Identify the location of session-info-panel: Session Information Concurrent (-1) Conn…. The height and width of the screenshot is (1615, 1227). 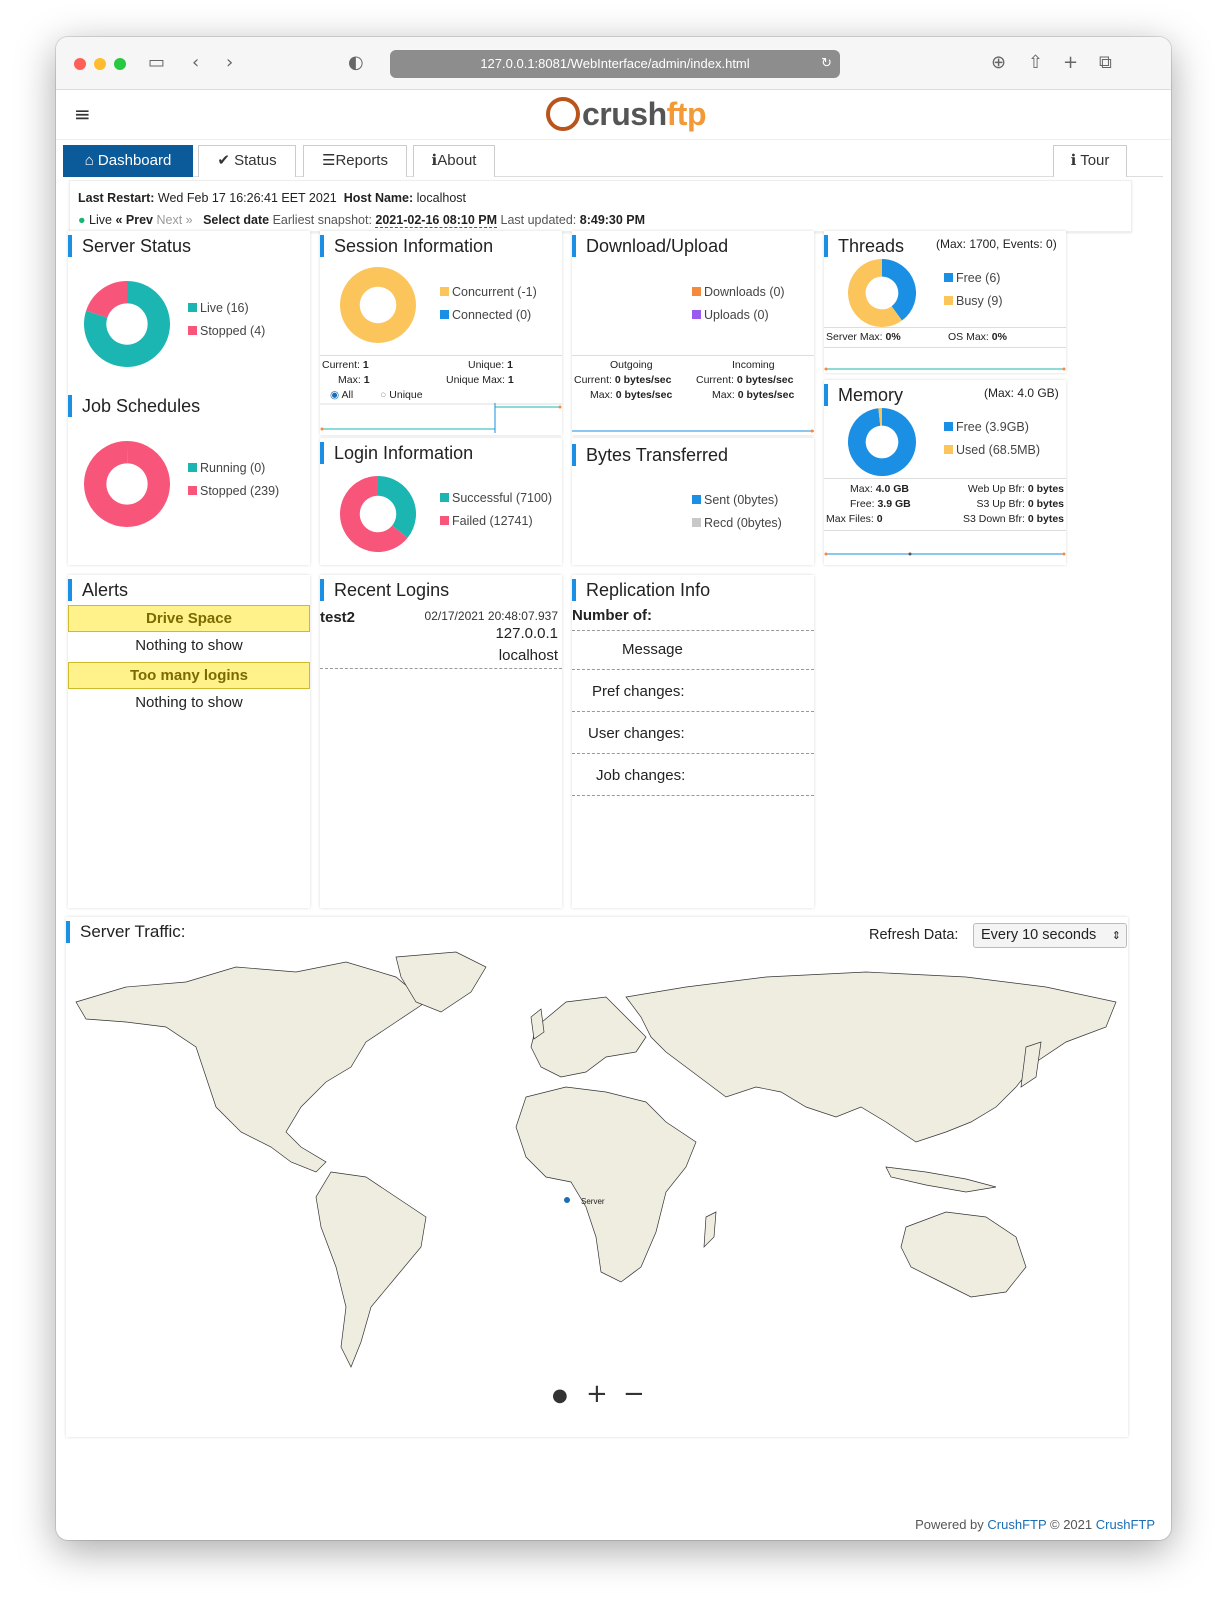
(441, 333).